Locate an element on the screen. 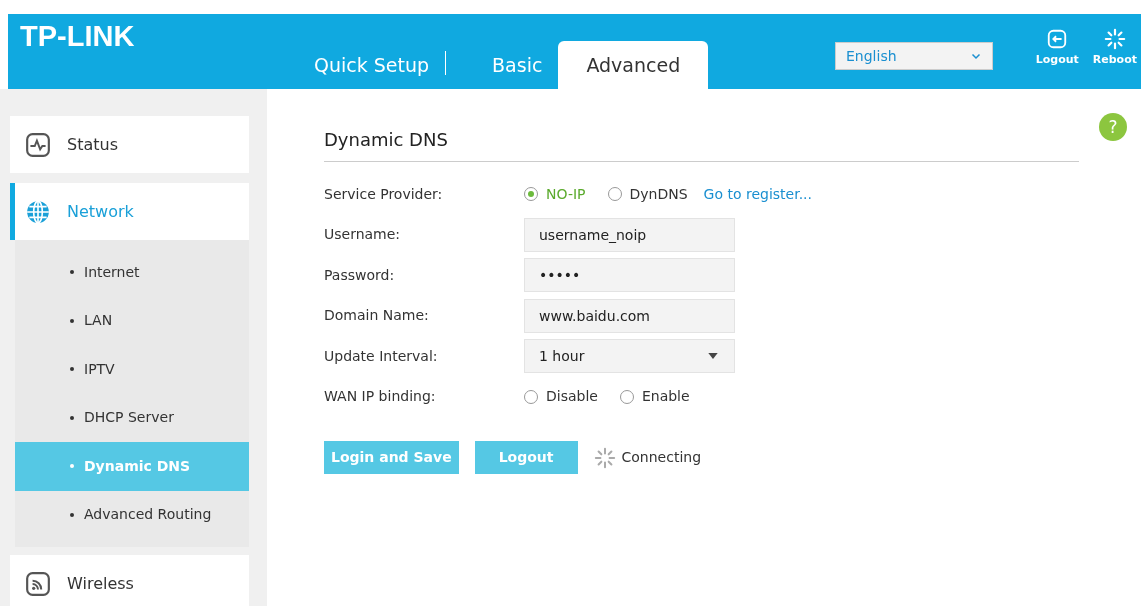 The width and height of the screenshot is (1141, 606). submenu-item: Advanced Routing is located at coordinates (132, 514).